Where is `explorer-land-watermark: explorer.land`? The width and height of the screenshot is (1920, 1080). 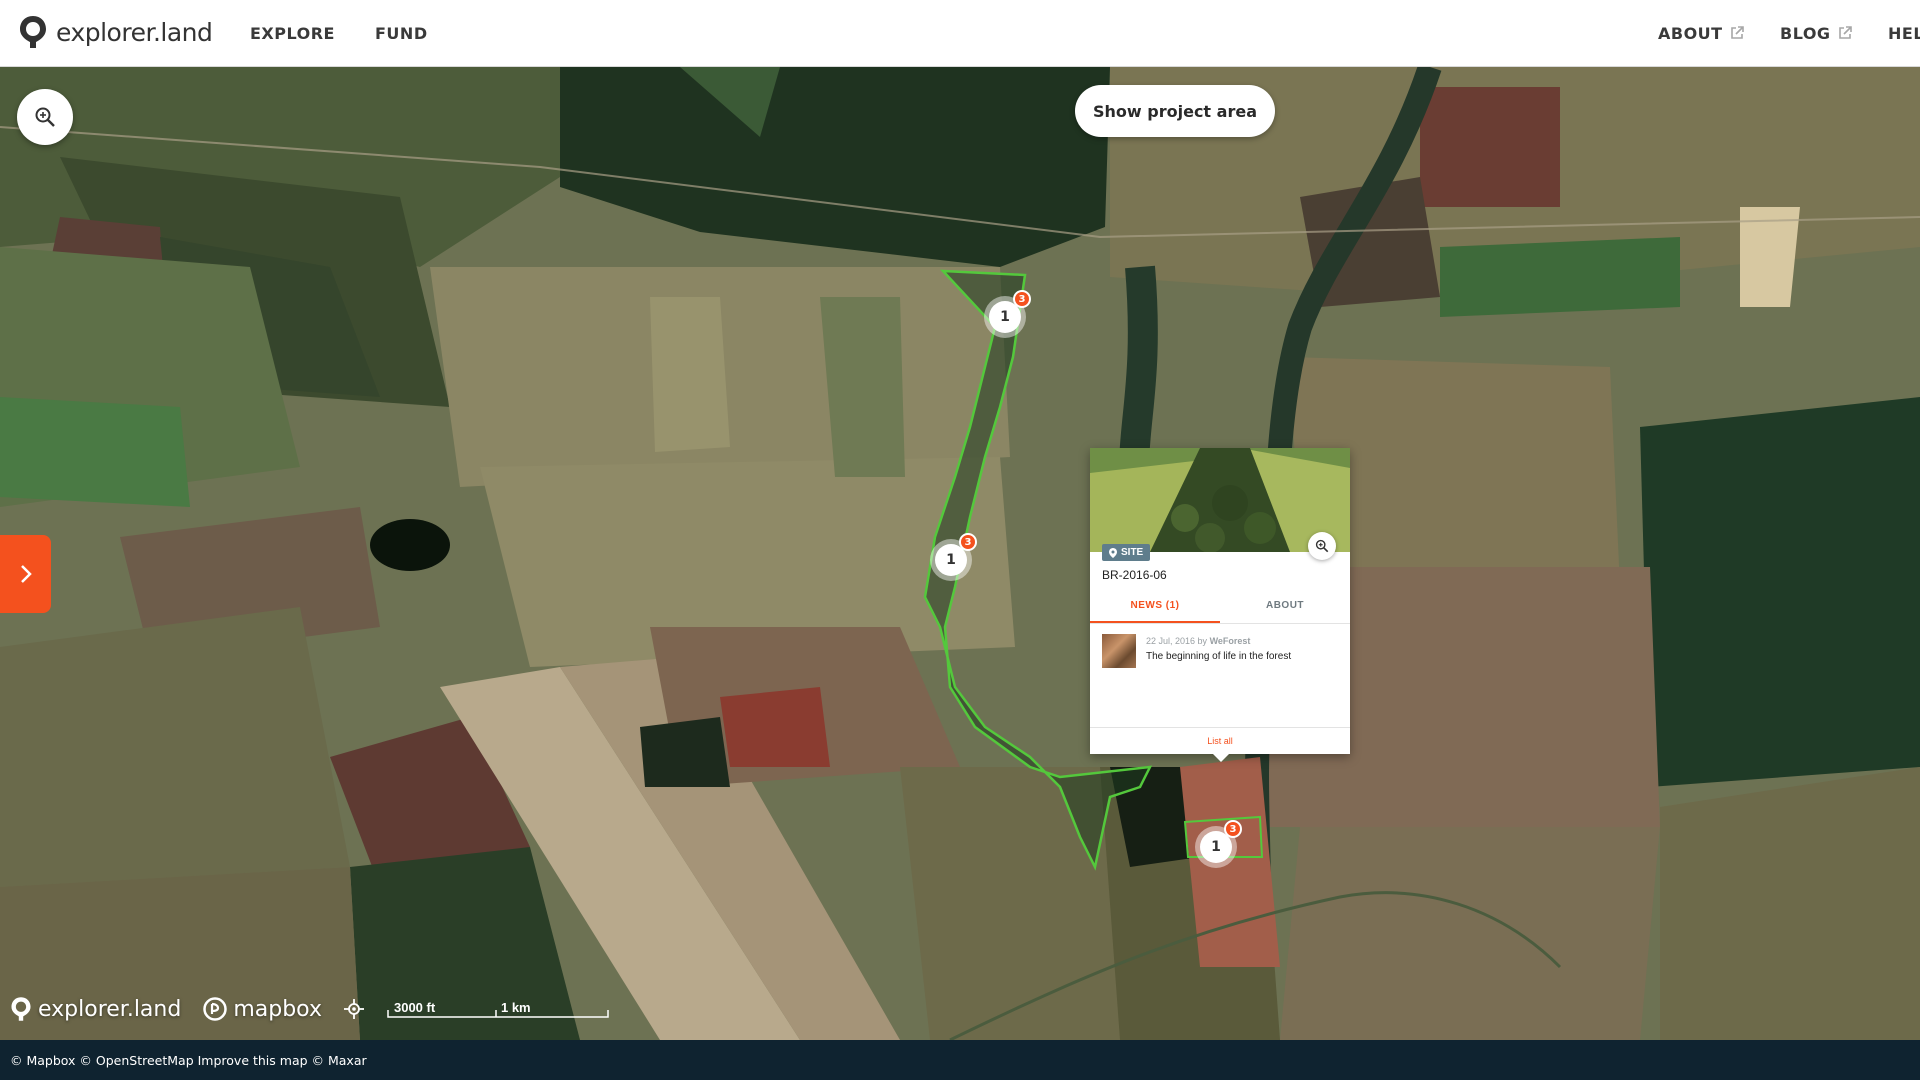 explorer-land-watermark: explorer.land is located at coordinates (95, 1009).